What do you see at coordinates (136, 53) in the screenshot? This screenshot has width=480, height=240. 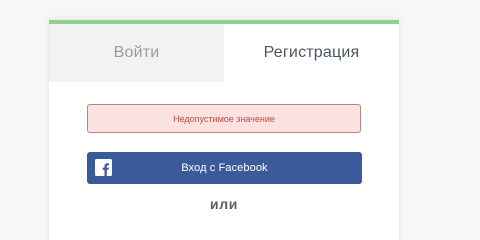 I see `tab-login: Войти` at bounding box center [136, 53].